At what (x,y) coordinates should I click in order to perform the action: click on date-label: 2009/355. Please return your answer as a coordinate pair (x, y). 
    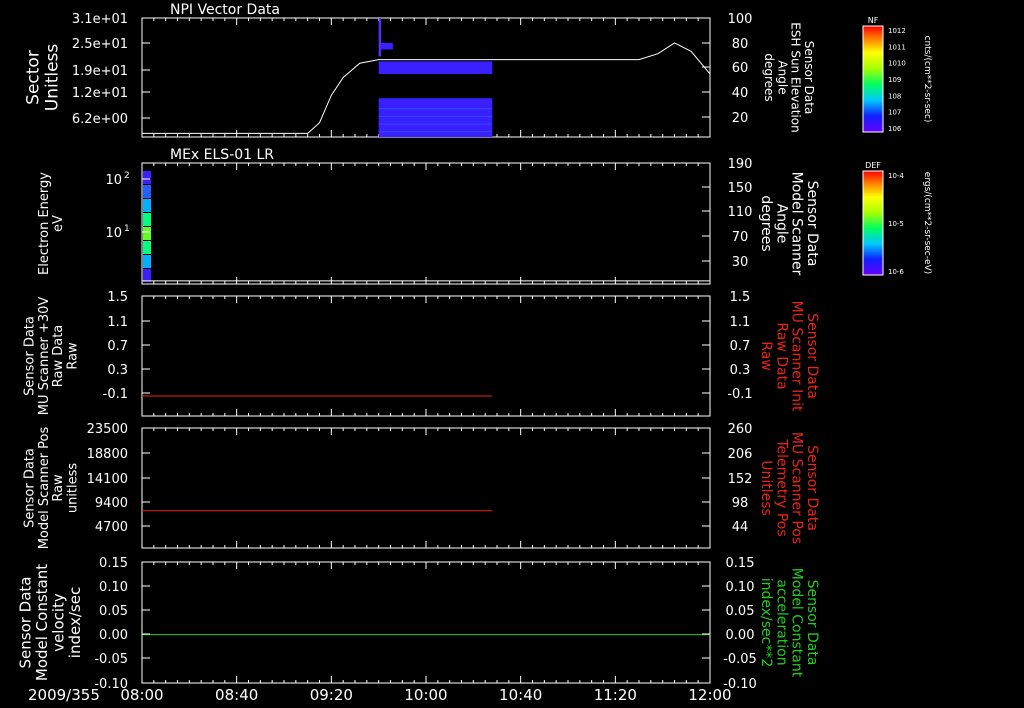
    Looking at the image, I should click on (64, 695).